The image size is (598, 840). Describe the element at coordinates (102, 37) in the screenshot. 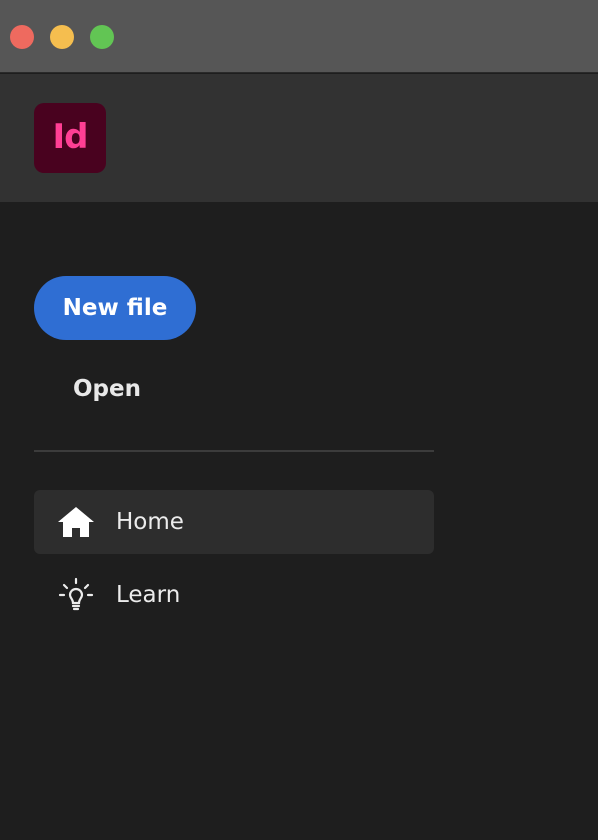

I see `maximize-window-button` at that location.